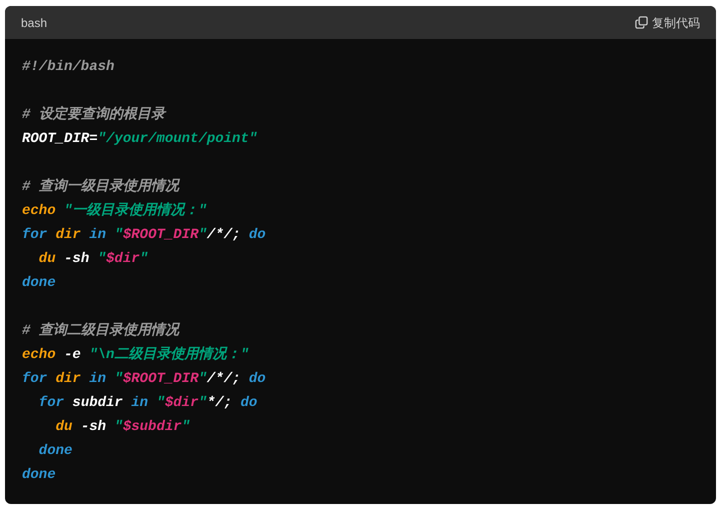 This screenshot has width=722, height=510. I want to click on code-line: for subdir in "$dir"*/; do, so click(148, 403).